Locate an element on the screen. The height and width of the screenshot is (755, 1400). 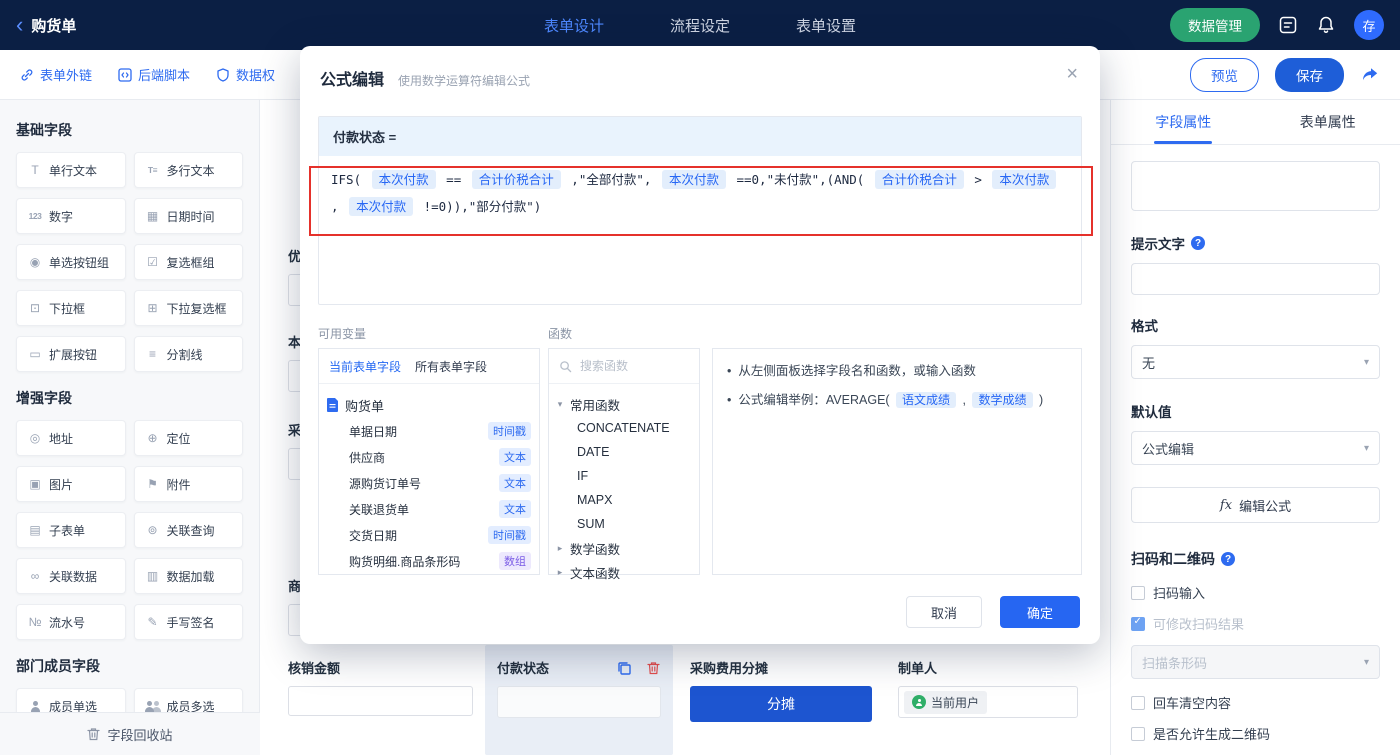
scan-type-select-value: 扫描条形码 is located at coordinates (1175, 663).